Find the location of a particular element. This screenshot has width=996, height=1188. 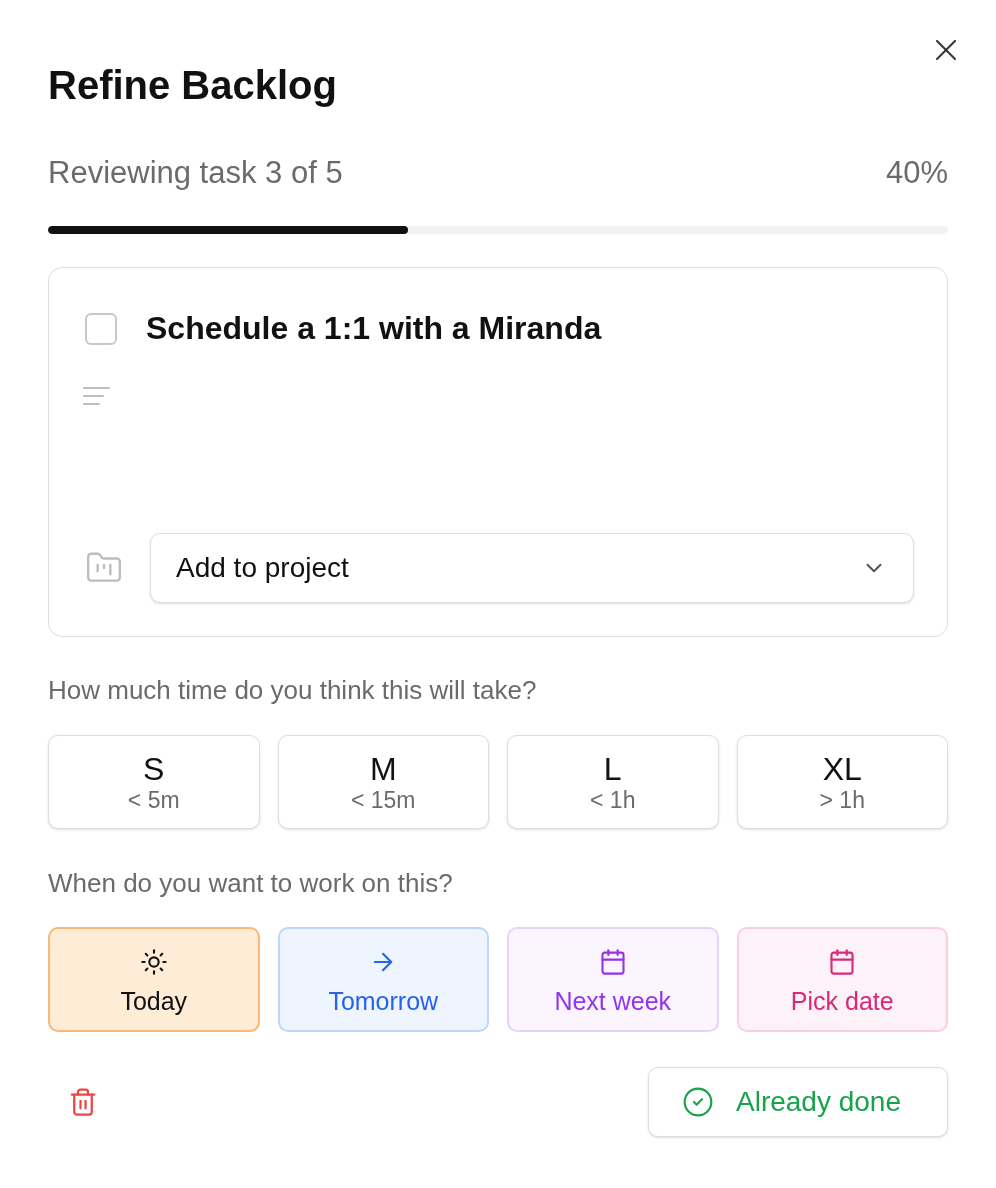

close-button is located at coordinates (946, 50).